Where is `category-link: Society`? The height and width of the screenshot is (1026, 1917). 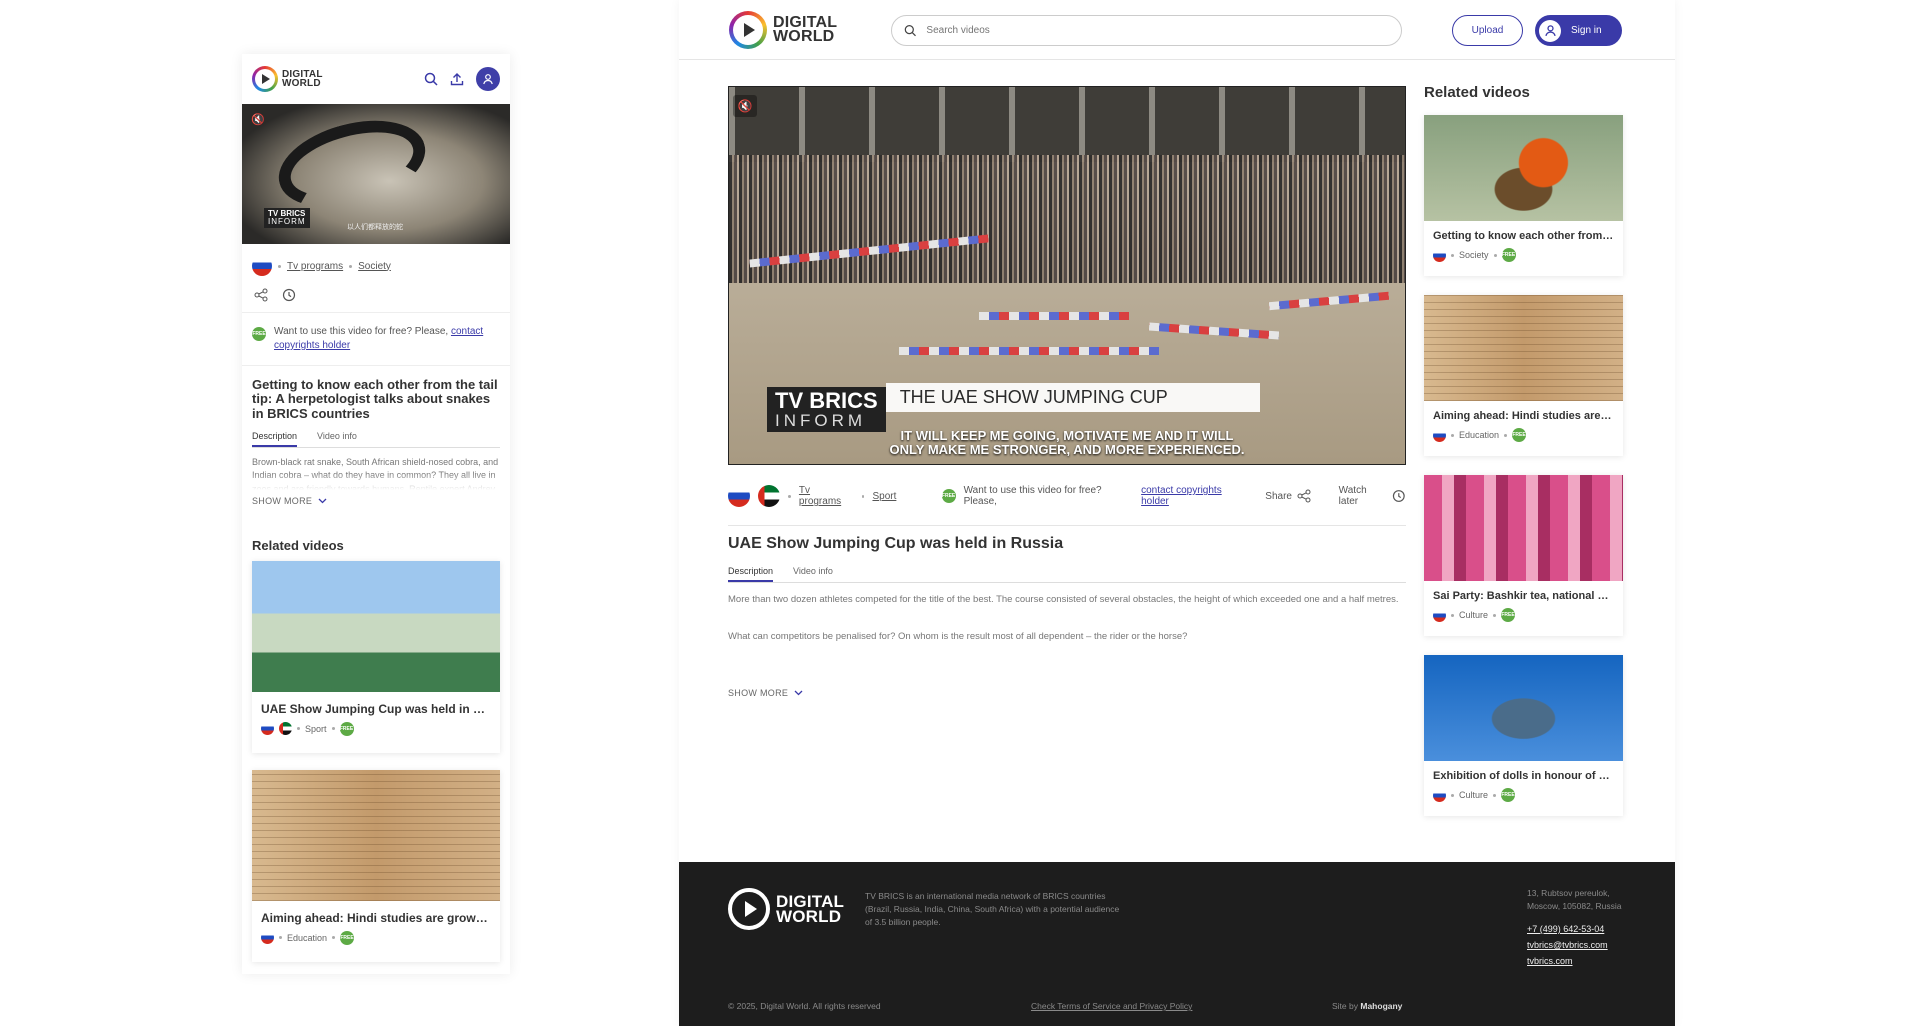
category-link: Society is located at coordinates (374, 266).